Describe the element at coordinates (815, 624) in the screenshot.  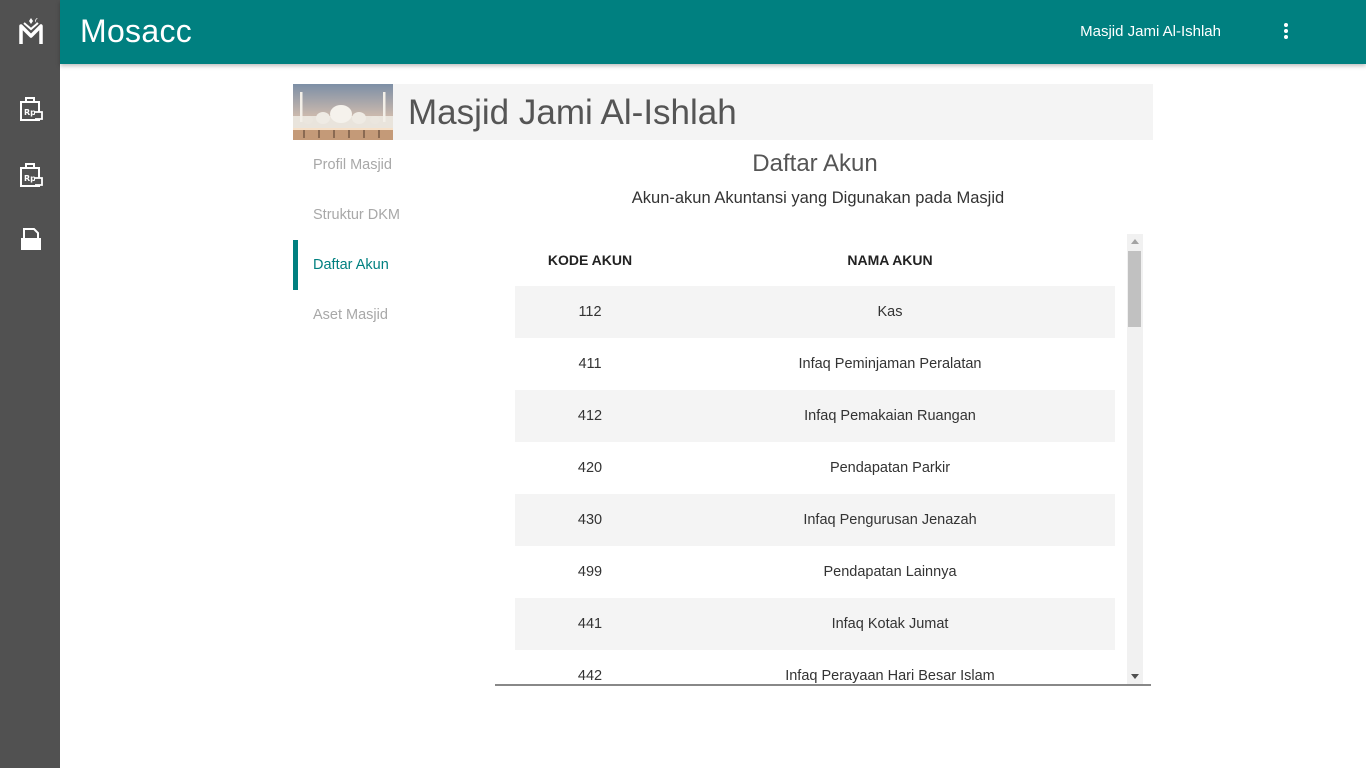
I see `table-row: 441 Infaq Kotak Jumat` at that location.